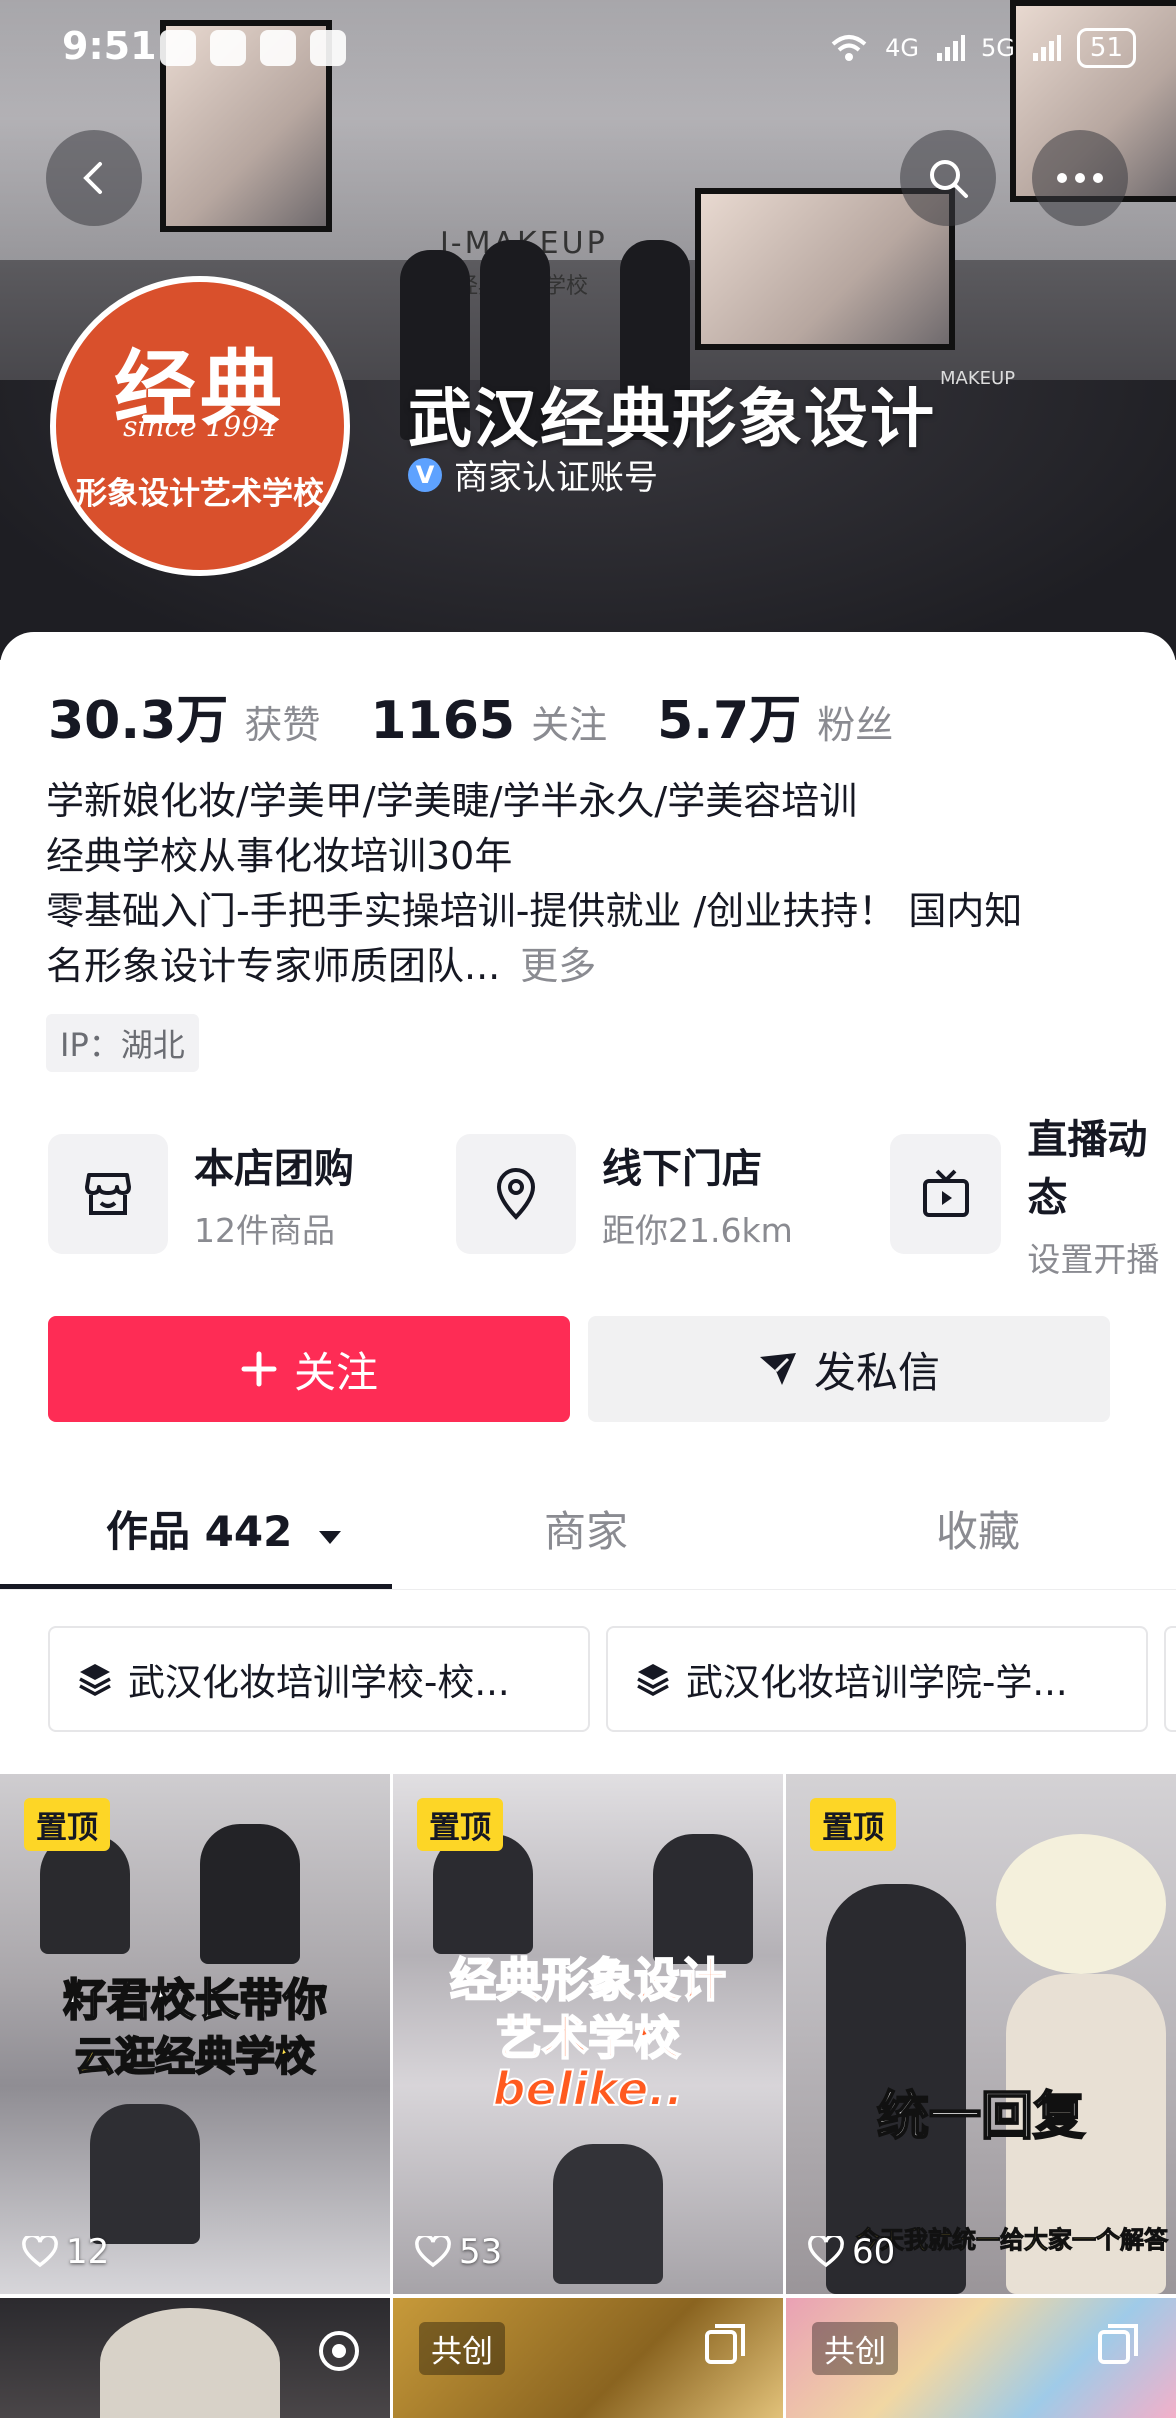 The width and height of the screenshot is (1176, 2418). Describe the element at coordinates (588, 2038) in the screenshot. I see `video-caption: 艺术学校` at that location.